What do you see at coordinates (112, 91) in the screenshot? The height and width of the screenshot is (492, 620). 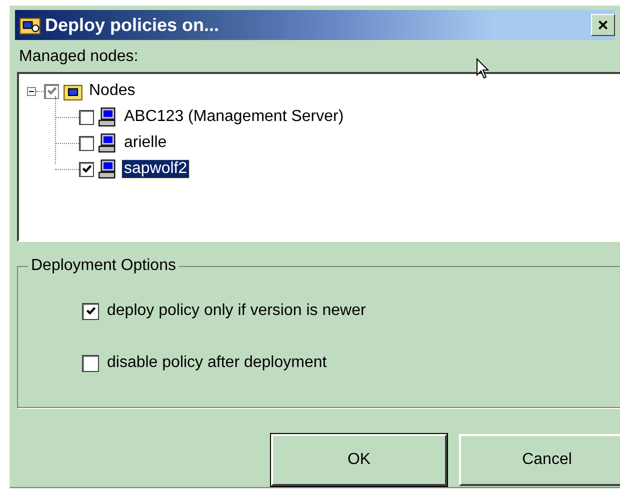 I see `tree-item: Nodes` at bounding box center [112, 91].